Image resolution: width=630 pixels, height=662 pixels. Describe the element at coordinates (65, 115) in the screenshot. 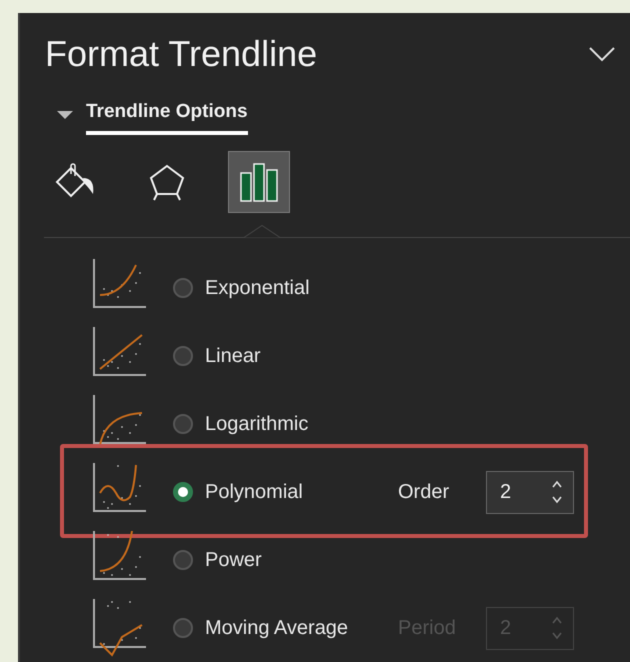

I see `expand-triangle-icon` at that location.